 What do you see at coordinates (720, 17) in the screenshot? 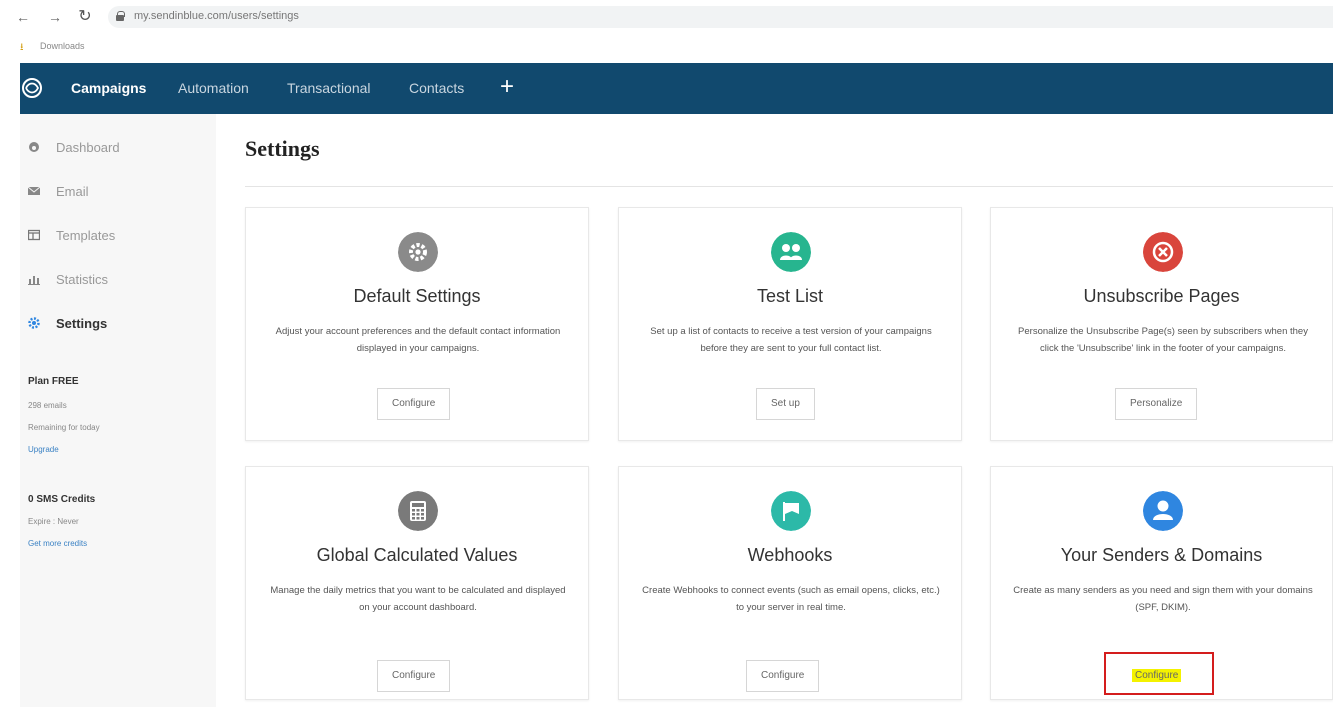
I see `address-bar: my.sendinblue.com/users/settings` at bounding box center [720, 17].